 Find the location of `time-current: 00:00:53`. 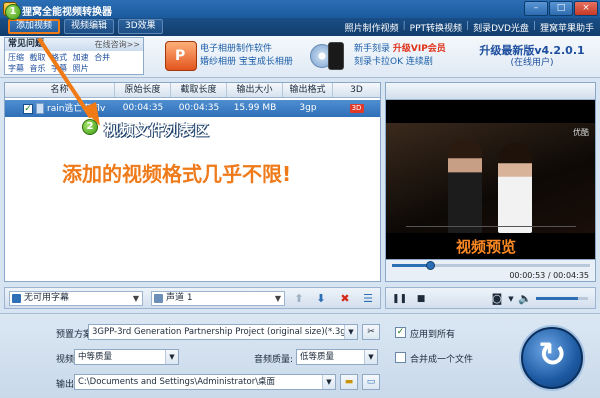

time-current: 00:00:53 is located at coordinates (527, 275).